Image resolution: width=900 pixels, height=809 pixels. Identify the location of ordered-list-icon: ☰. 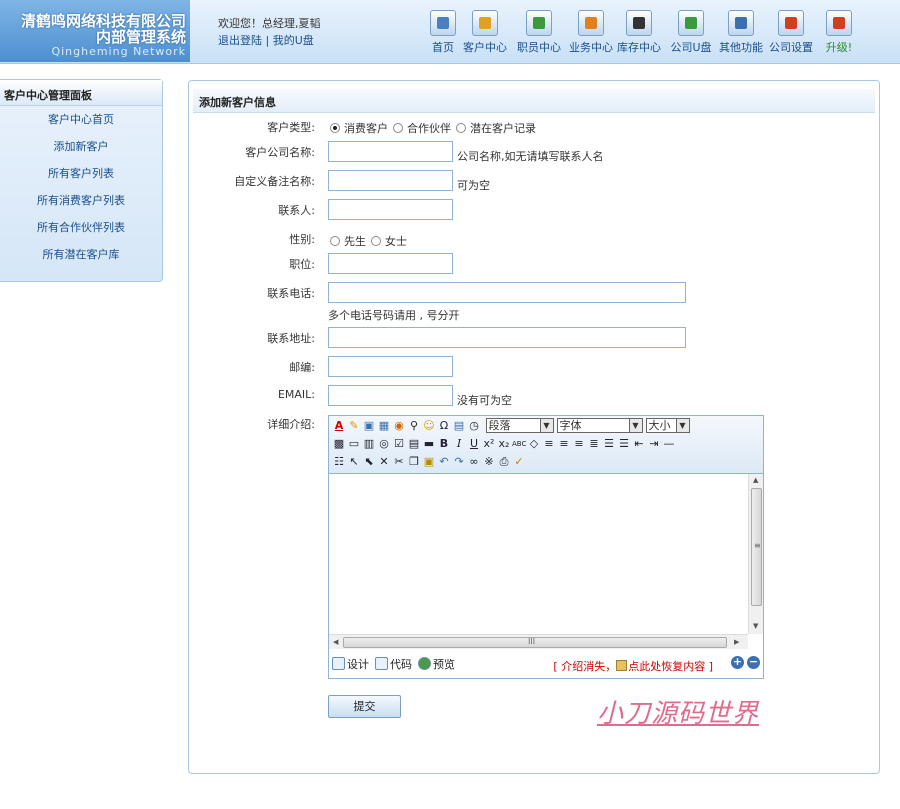
(609, 444).